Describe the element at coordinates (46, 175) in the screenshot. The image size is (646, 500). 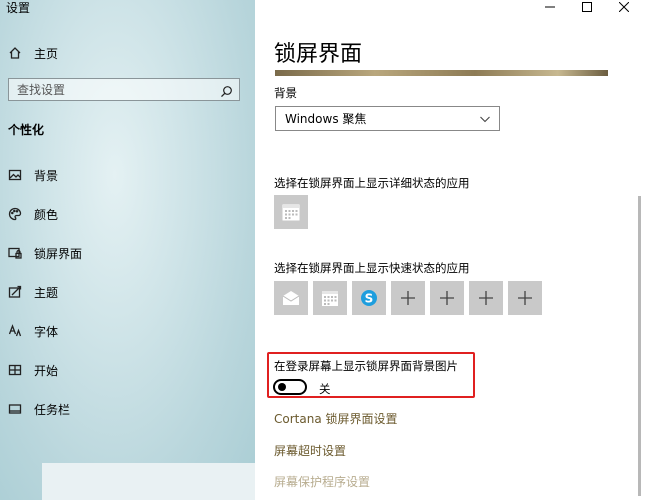
I see `sidebar-item-label: 背景` at that location.